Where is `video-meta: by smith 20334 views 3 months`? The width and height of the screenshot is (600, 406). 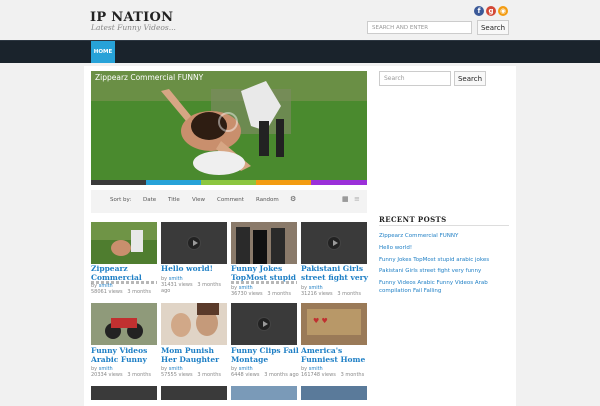 video-meta: by smith 20334 views 3 months is located at coordinates (121, 372).